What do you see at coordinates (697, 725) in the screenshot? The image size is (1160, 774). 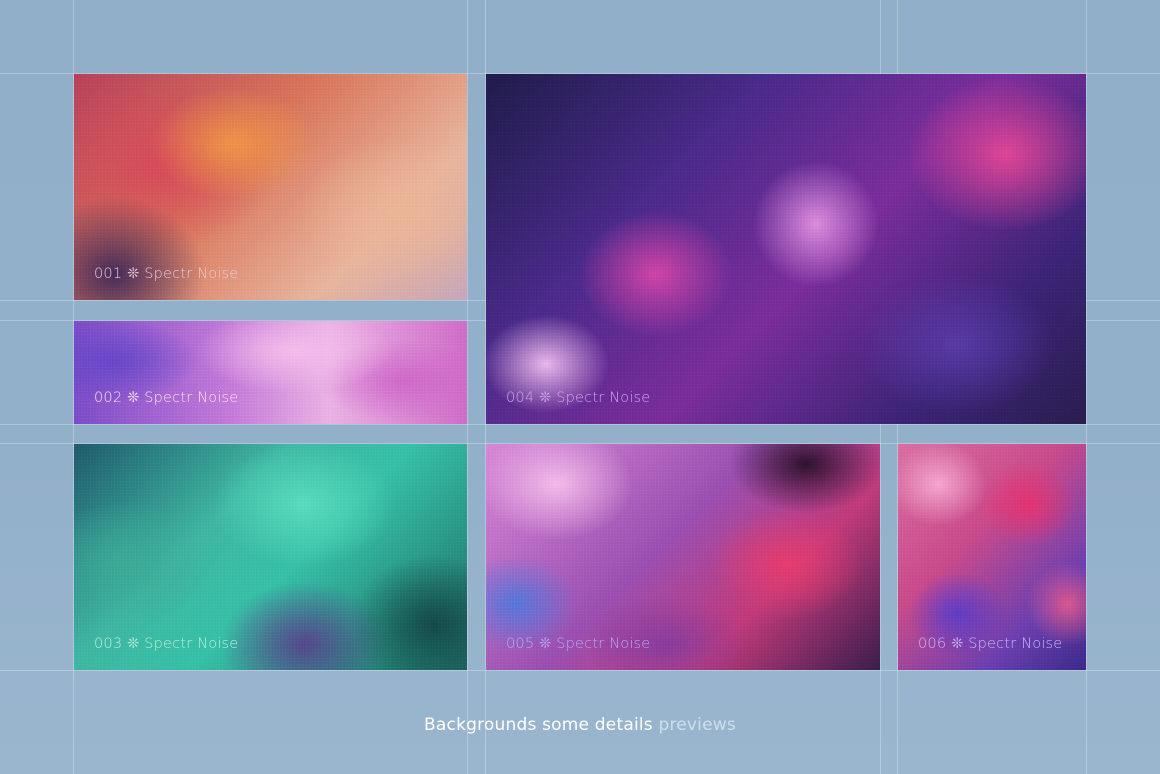 I see `caption-muted: previews` at bounding box center [697, 725].